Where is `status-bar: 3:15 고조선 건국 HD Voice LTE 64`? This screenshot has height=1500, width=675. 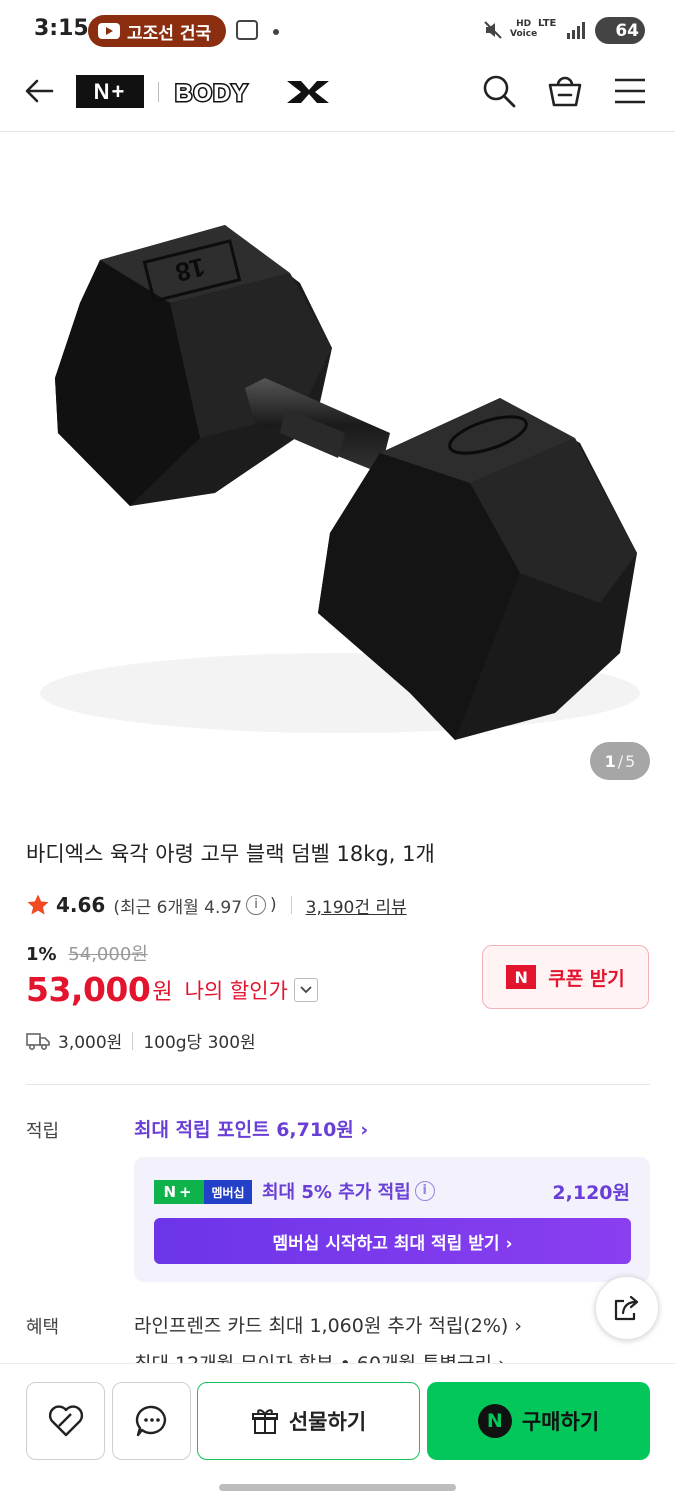
status-bar: 3:15 고조선 건국 HD Voice LTE 64 is located at coordinates (337, 31).